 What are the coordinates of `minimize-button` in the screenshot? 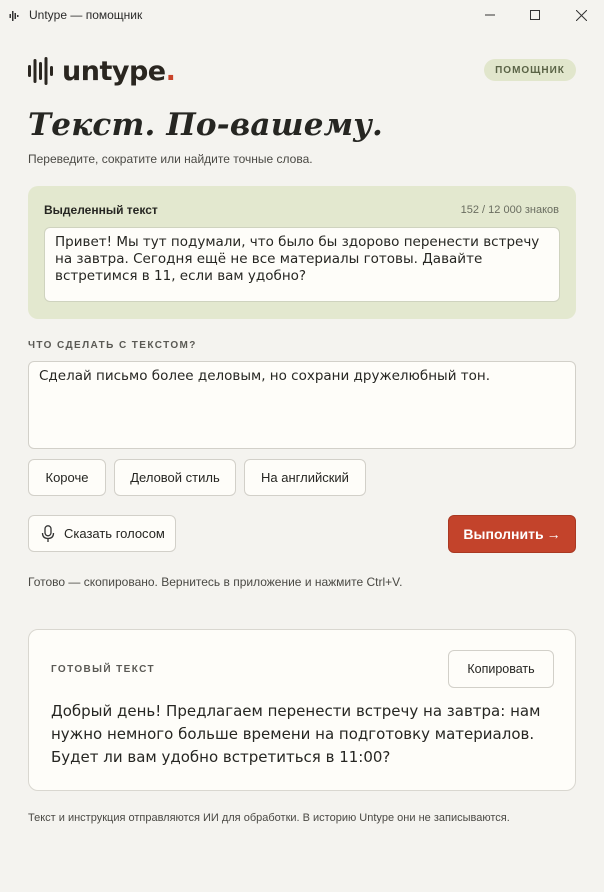 It's located at (490, 15).